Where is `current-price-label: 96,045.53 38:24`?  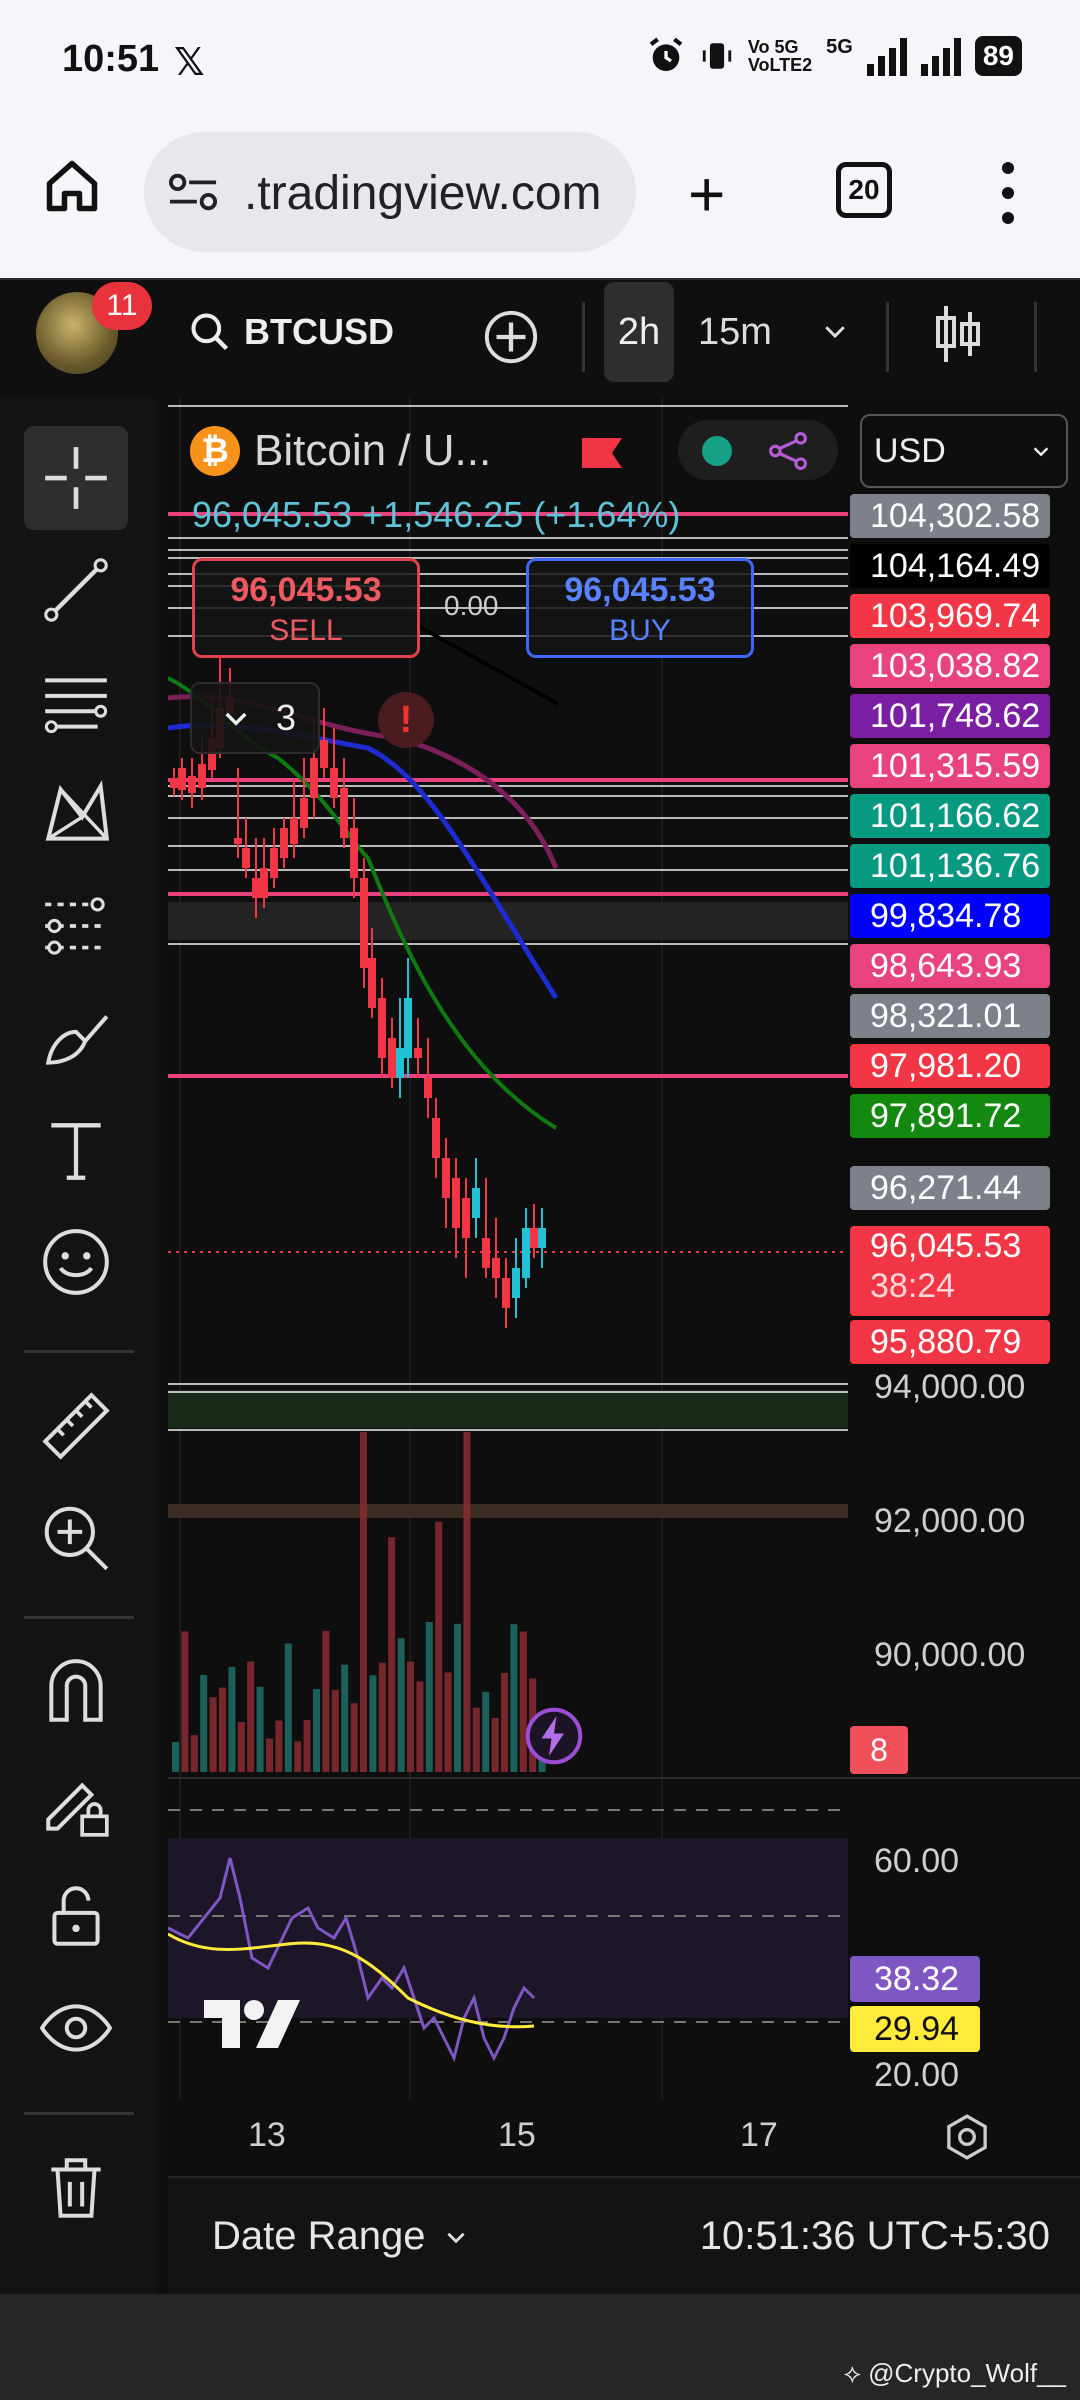 current-price-label: 96,045.53 38:24 is located at coordinates (950, 1271).